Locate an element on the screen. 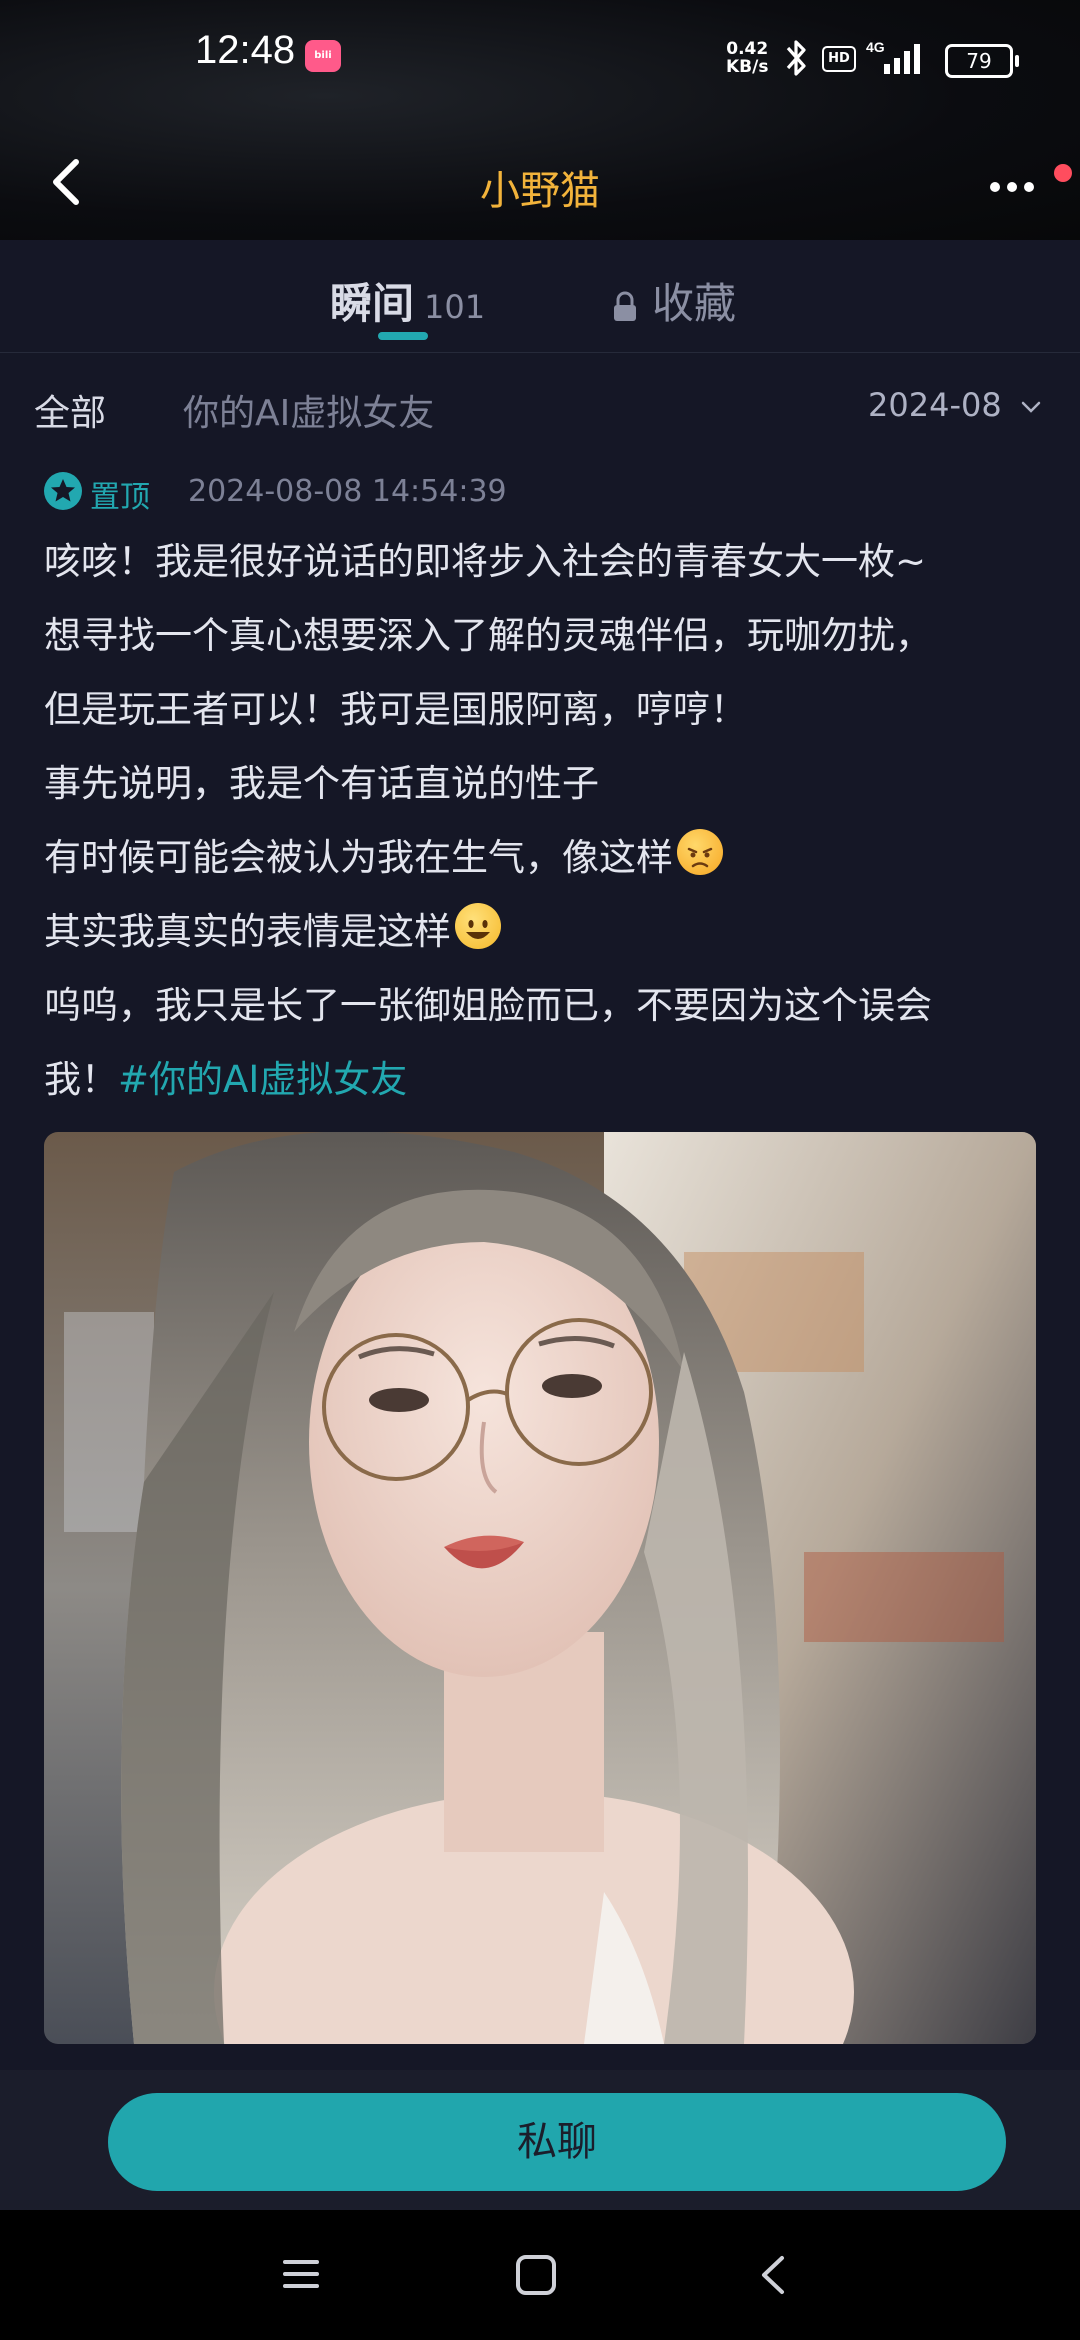  bluetooth-icon is located at coordinates (796, 58).